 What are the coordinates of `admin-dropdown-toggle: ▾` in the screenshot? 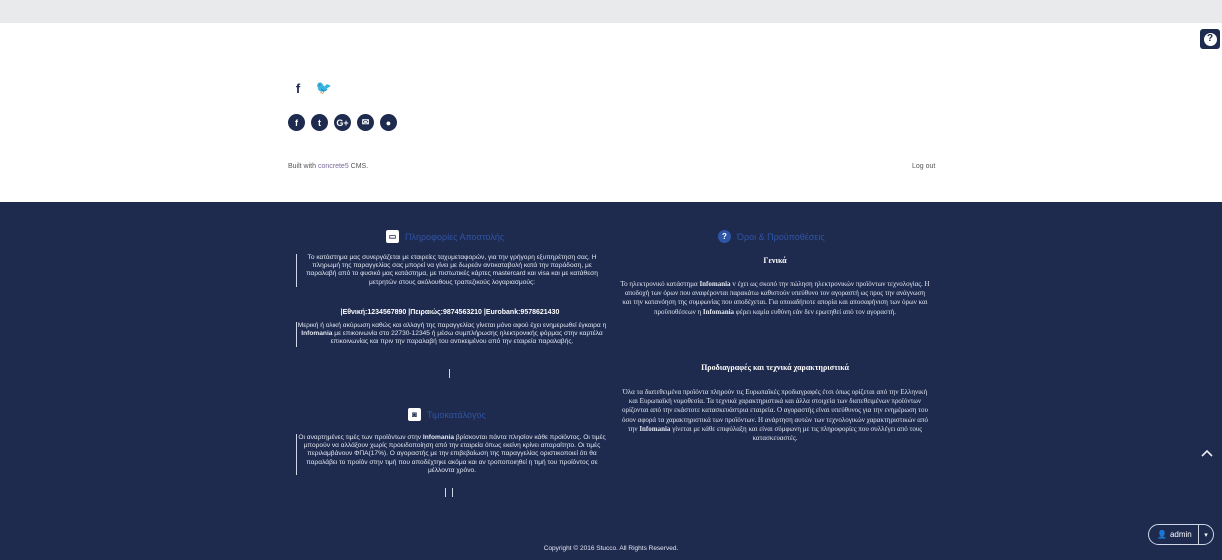 It's located at (1205, 534).